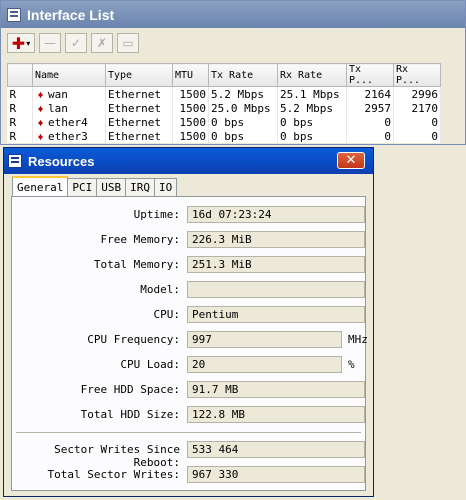 Image resolution: width=466 pixels, height=500 pixels. Describe the element at coordinates (243, 93) in the screenshot. I see `row-tx-rate: 5.2 Mbps` at that location.